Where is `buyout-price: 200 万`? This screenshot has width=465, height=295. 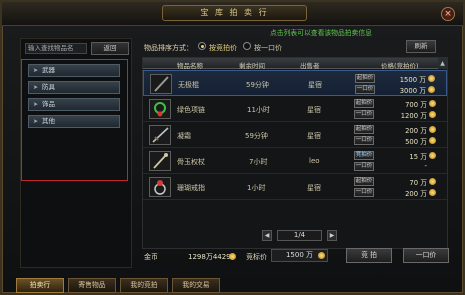
buyout-price: 200 万 is located at coordinates (416, 194).